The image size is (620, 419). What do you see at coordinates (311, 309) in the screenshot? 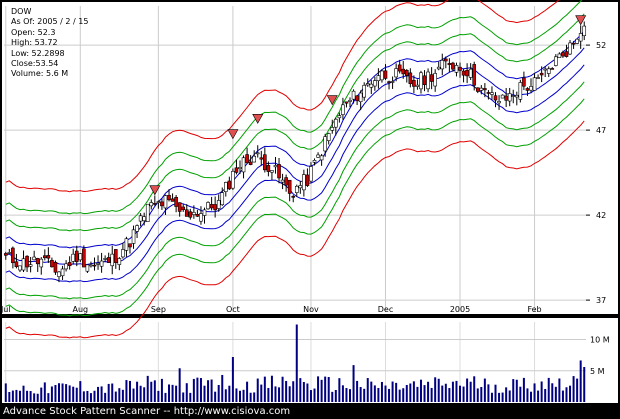
I see `time-tick-label: Nov` at bounding box center [311, 309].